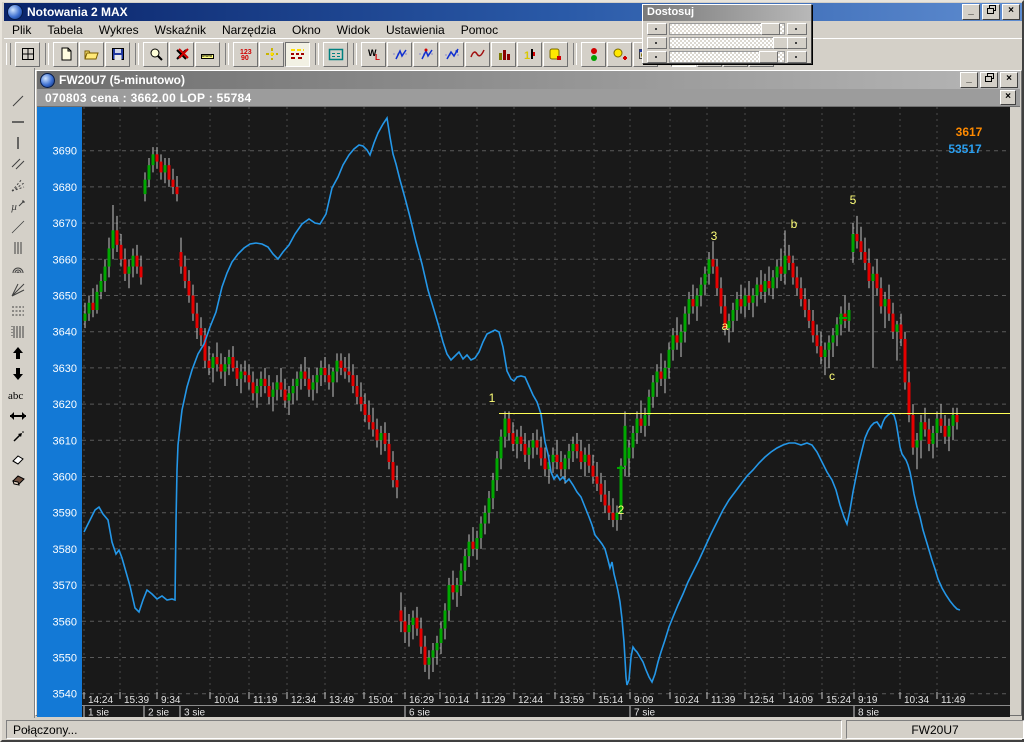 The height and width of the screenshot is (742, 1024). I want to click on histogram-button, so click(503, 54).